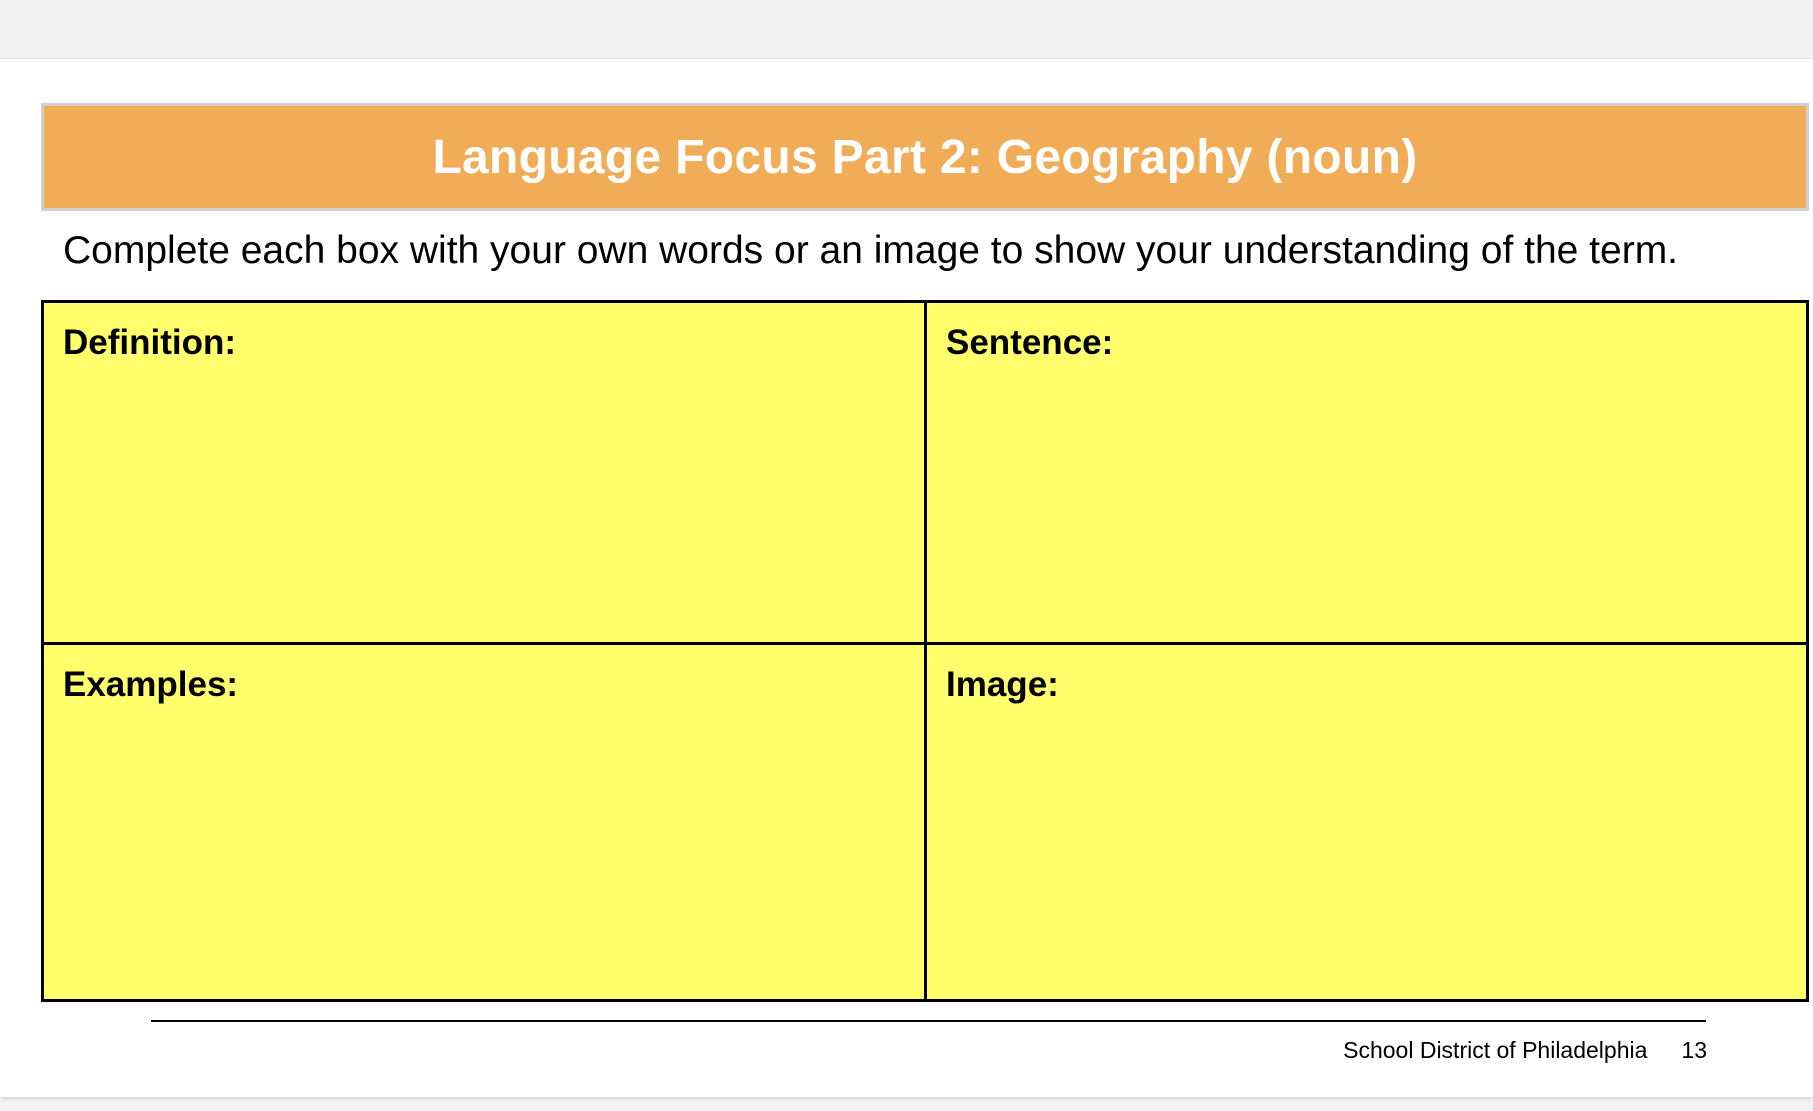 The height and width of the screenshot is (1111, 1813). What do you see at coordinates (928, 1021) in the screenshot?
I see `footer-divider` at bounding box center [928, 1021].